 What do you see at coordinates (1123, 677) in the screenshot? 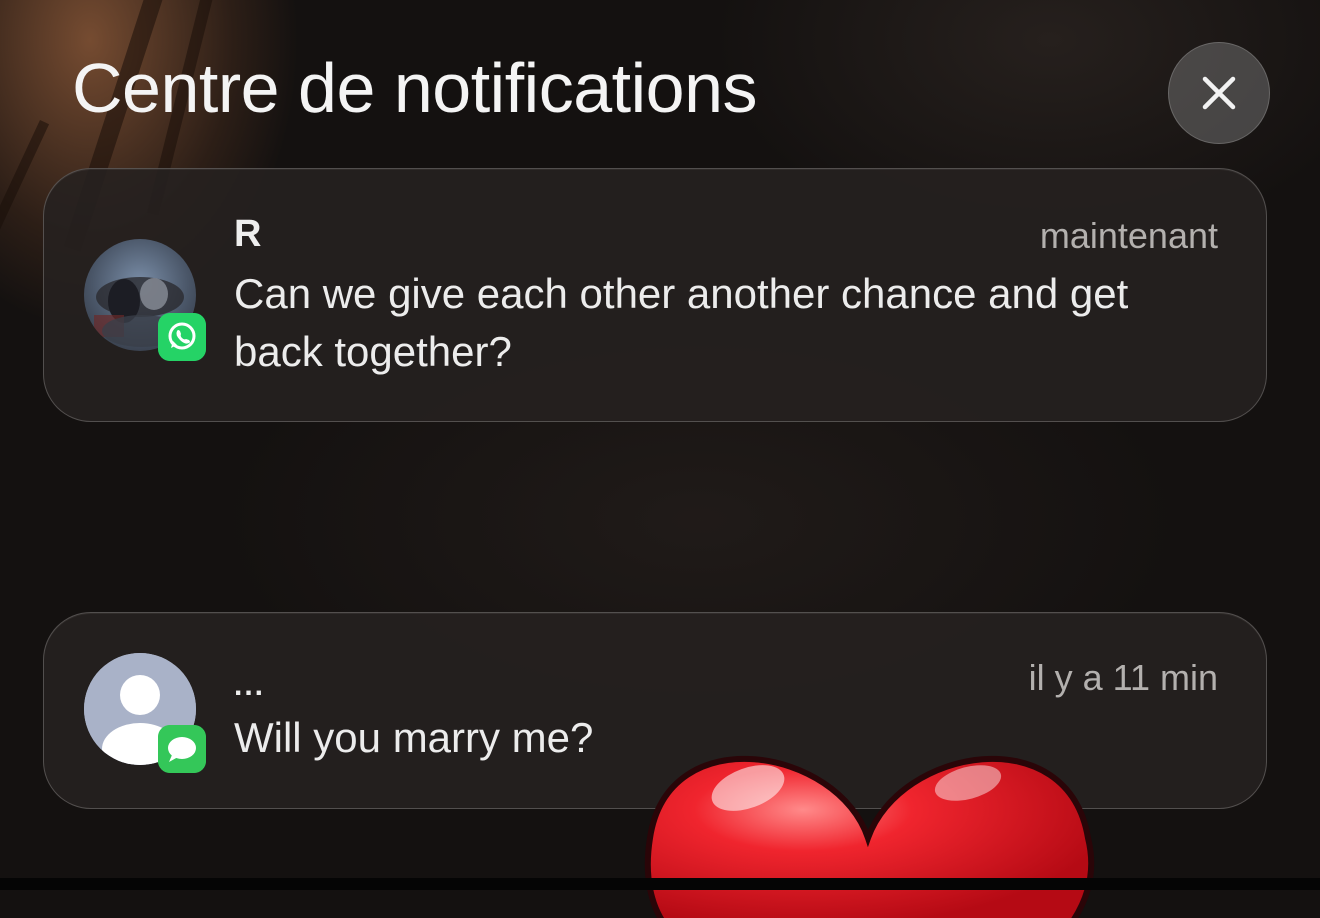
I see `timestamp: il y a 11 min` at bounding box center [1123, 677].